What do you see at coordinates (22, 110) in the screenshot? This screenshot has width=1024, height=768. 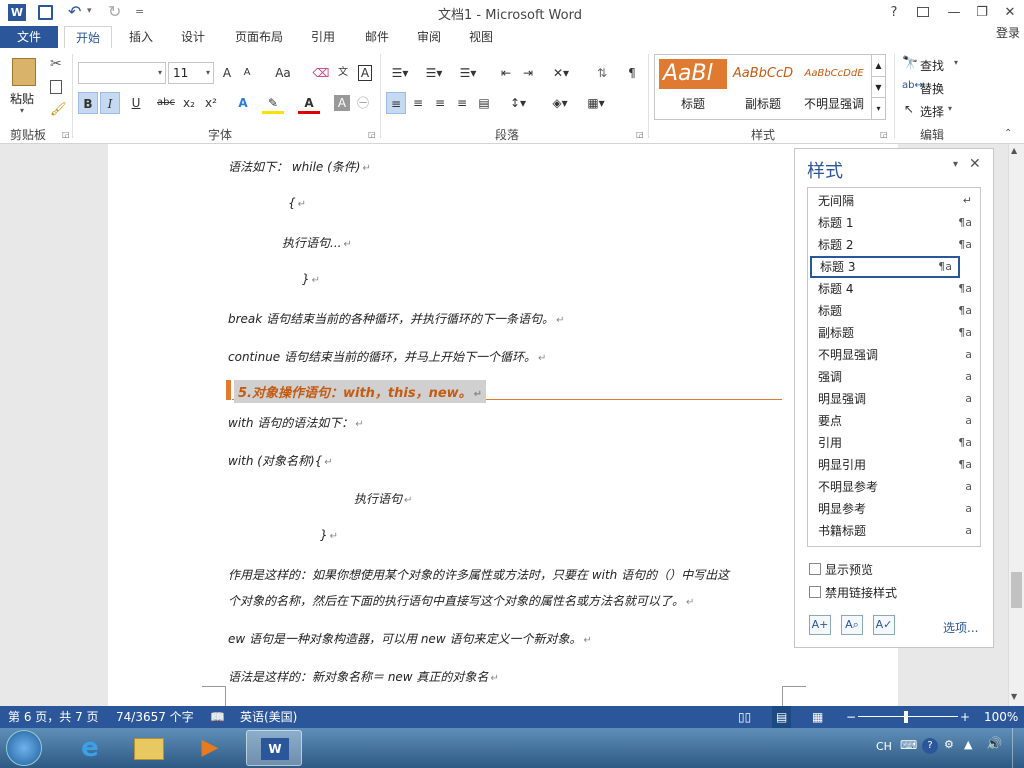 I see `paste-dropdown-icon: ▾` at bounding box center [22, 110].